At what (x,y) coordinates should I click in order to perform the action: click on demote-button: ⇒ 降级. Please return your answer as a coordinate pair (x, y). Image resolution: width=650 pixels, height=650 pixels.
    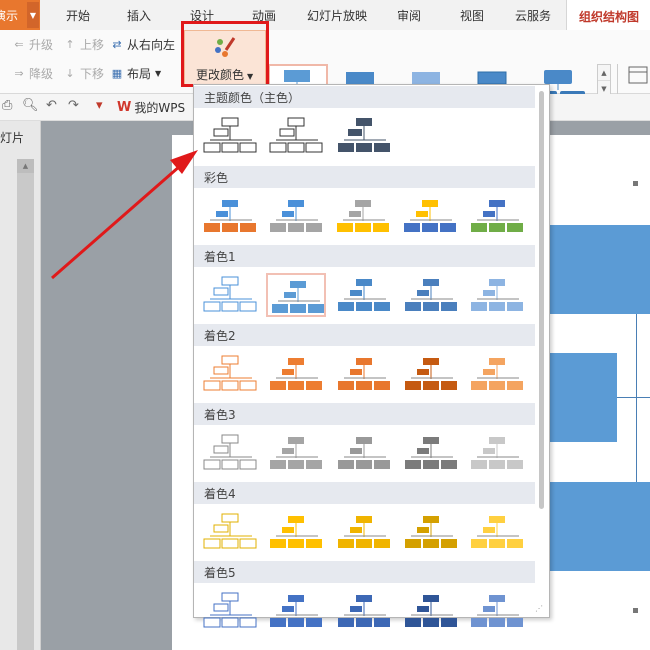
    Looking at the image, I should click on (32, 73).